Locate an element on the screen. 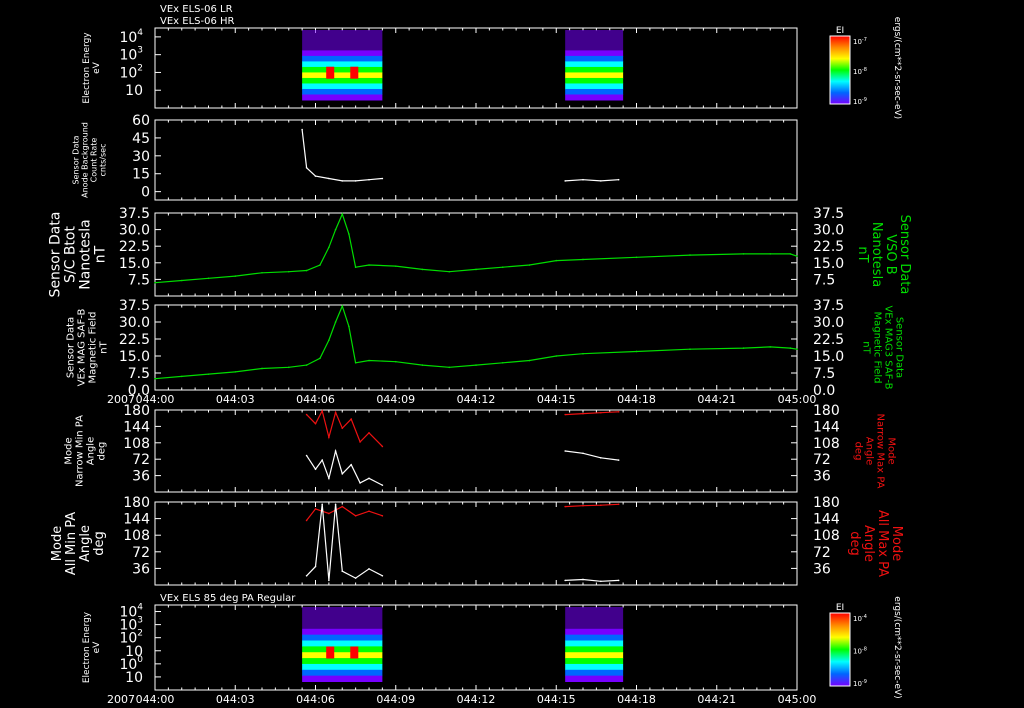 The width and height of the screenshot is (1024, 708). x-tick-label-els85: 044:18 is located at coordinates (636, 699).